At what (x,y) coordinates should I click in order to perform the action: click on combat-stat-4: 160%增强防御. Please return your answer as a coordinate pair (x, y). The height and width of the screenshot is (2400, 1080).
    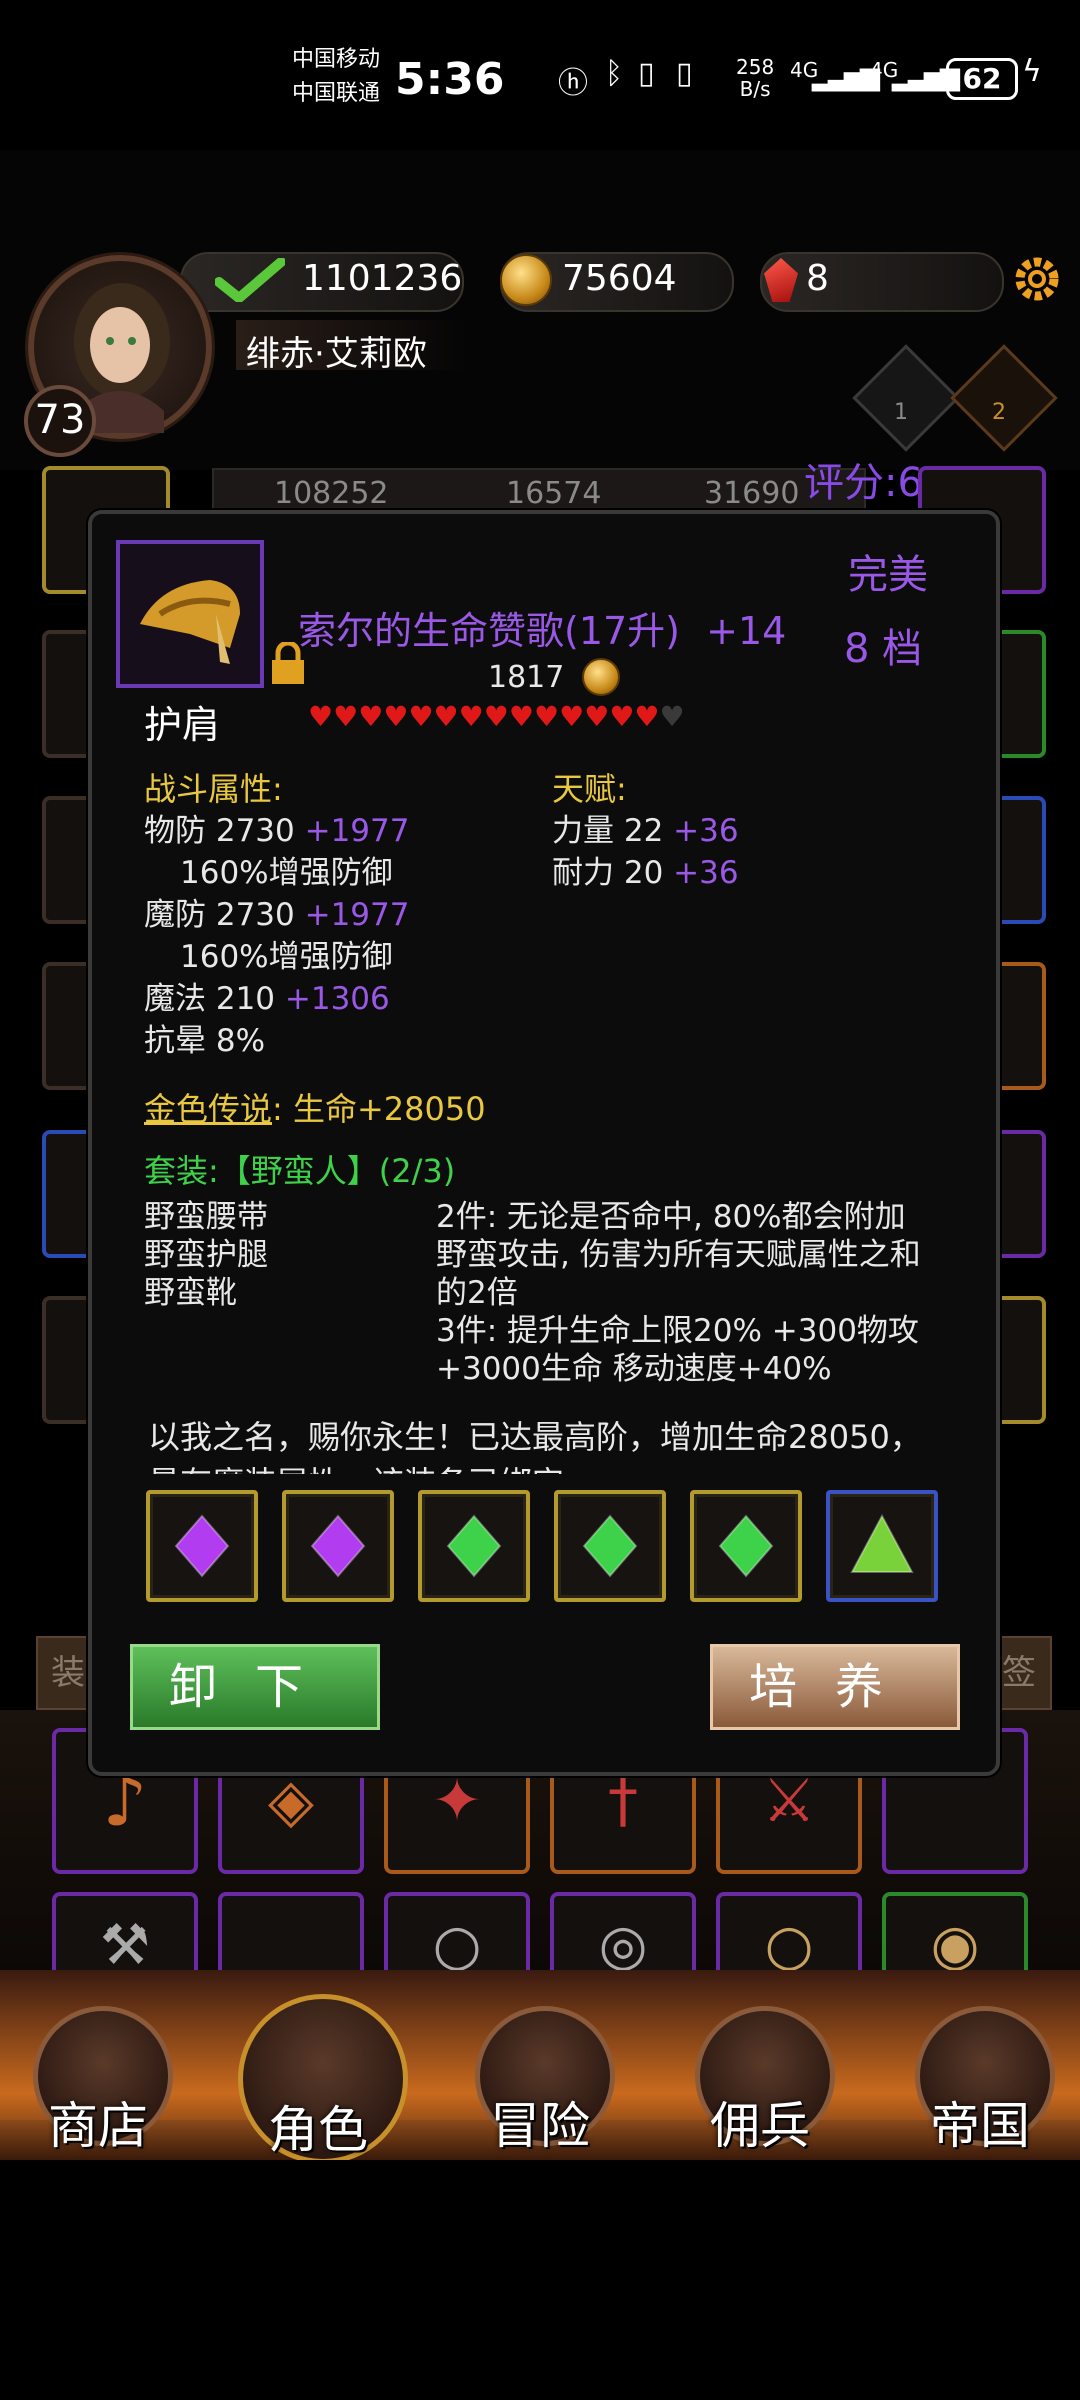
    Looking at the image, I should click on (286, 957).